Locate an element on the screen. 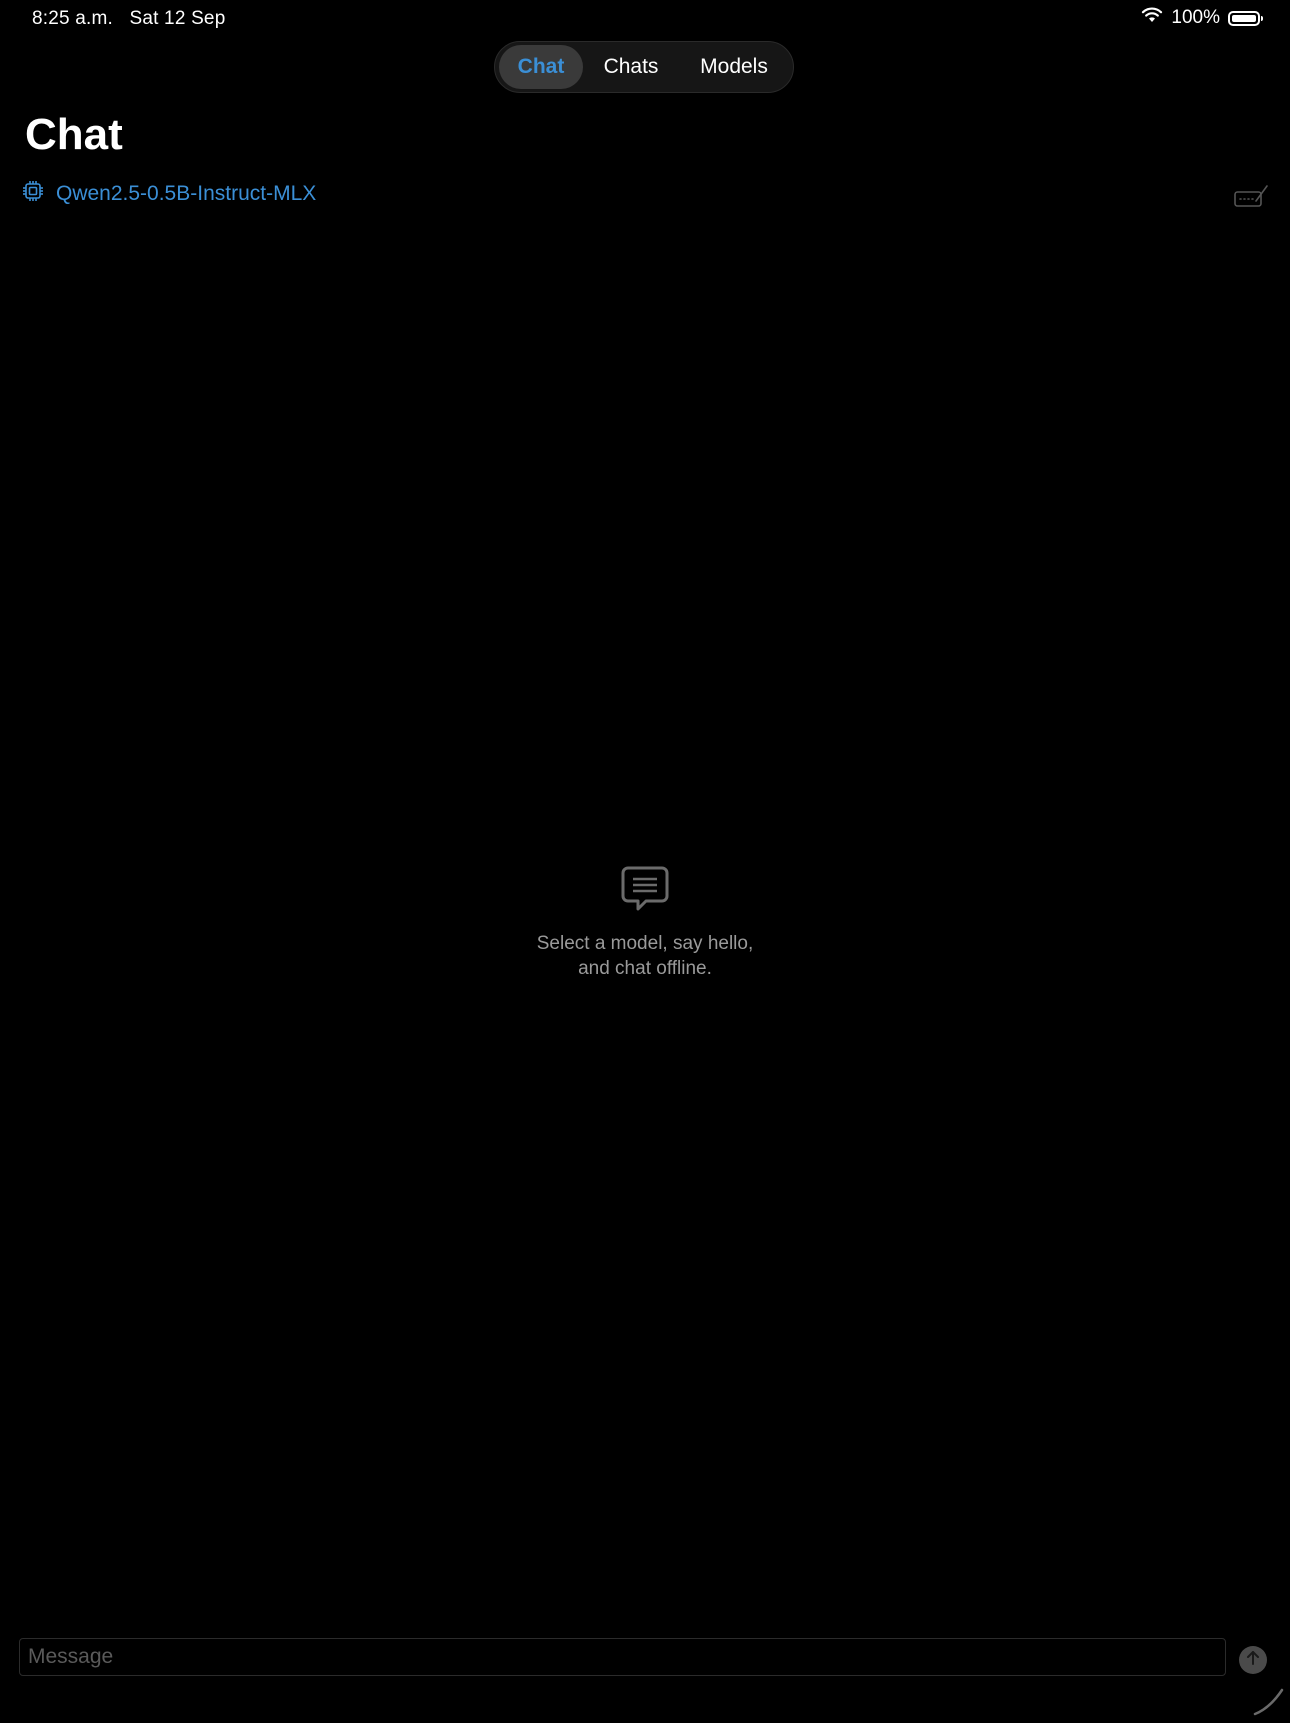 The width and height of the screenshot is (1290, 1723). wifi-icon is located at coordinates (1152, 18).